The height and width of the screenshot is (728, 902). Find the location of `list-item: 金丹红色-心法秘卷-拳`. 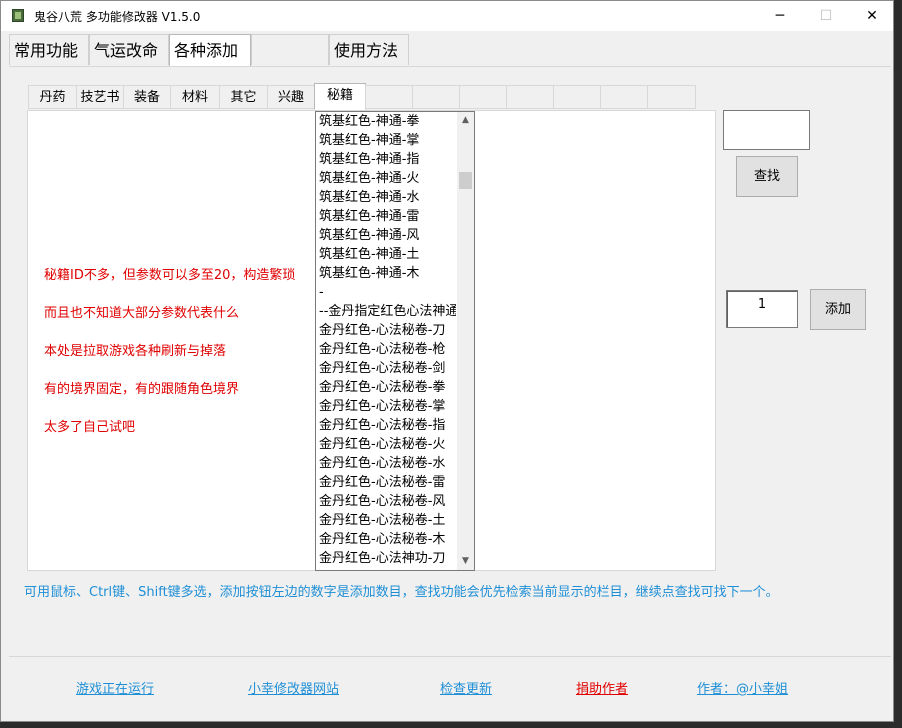

list-item: 金丹红色-心法秘卷-拳 is located at coordinates (386, 387).